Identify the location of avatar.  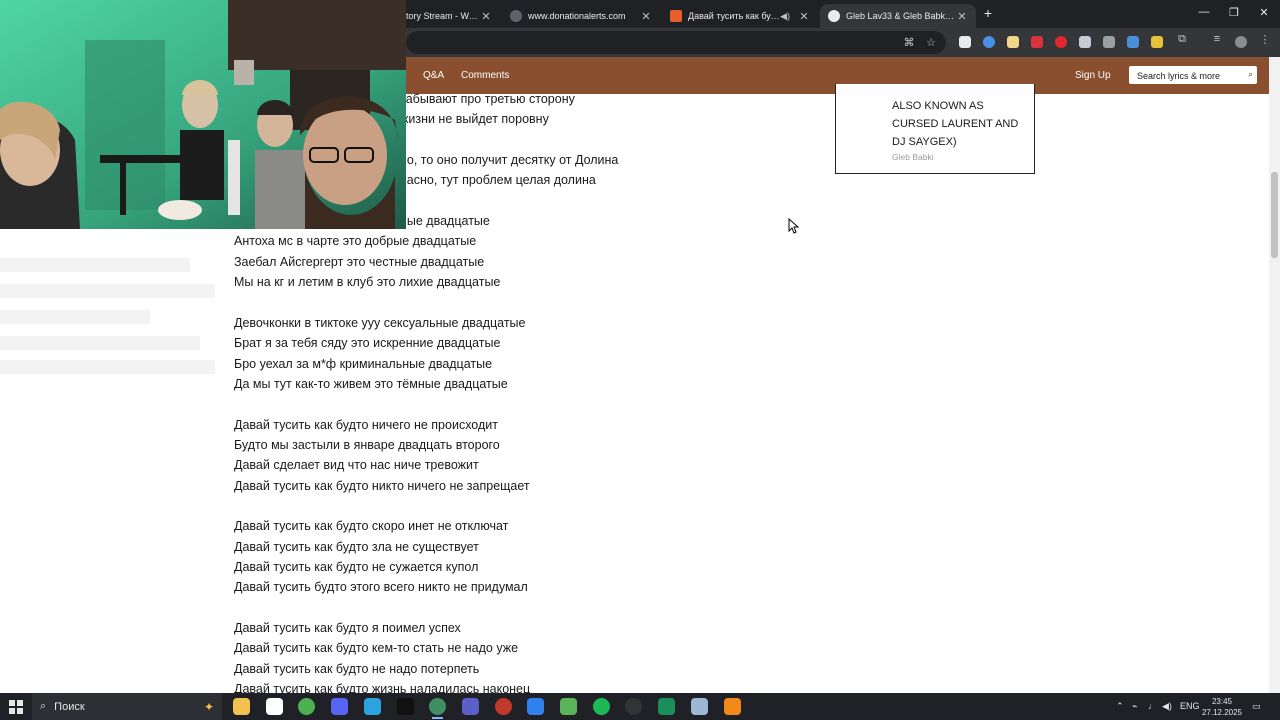
(1241, 42).